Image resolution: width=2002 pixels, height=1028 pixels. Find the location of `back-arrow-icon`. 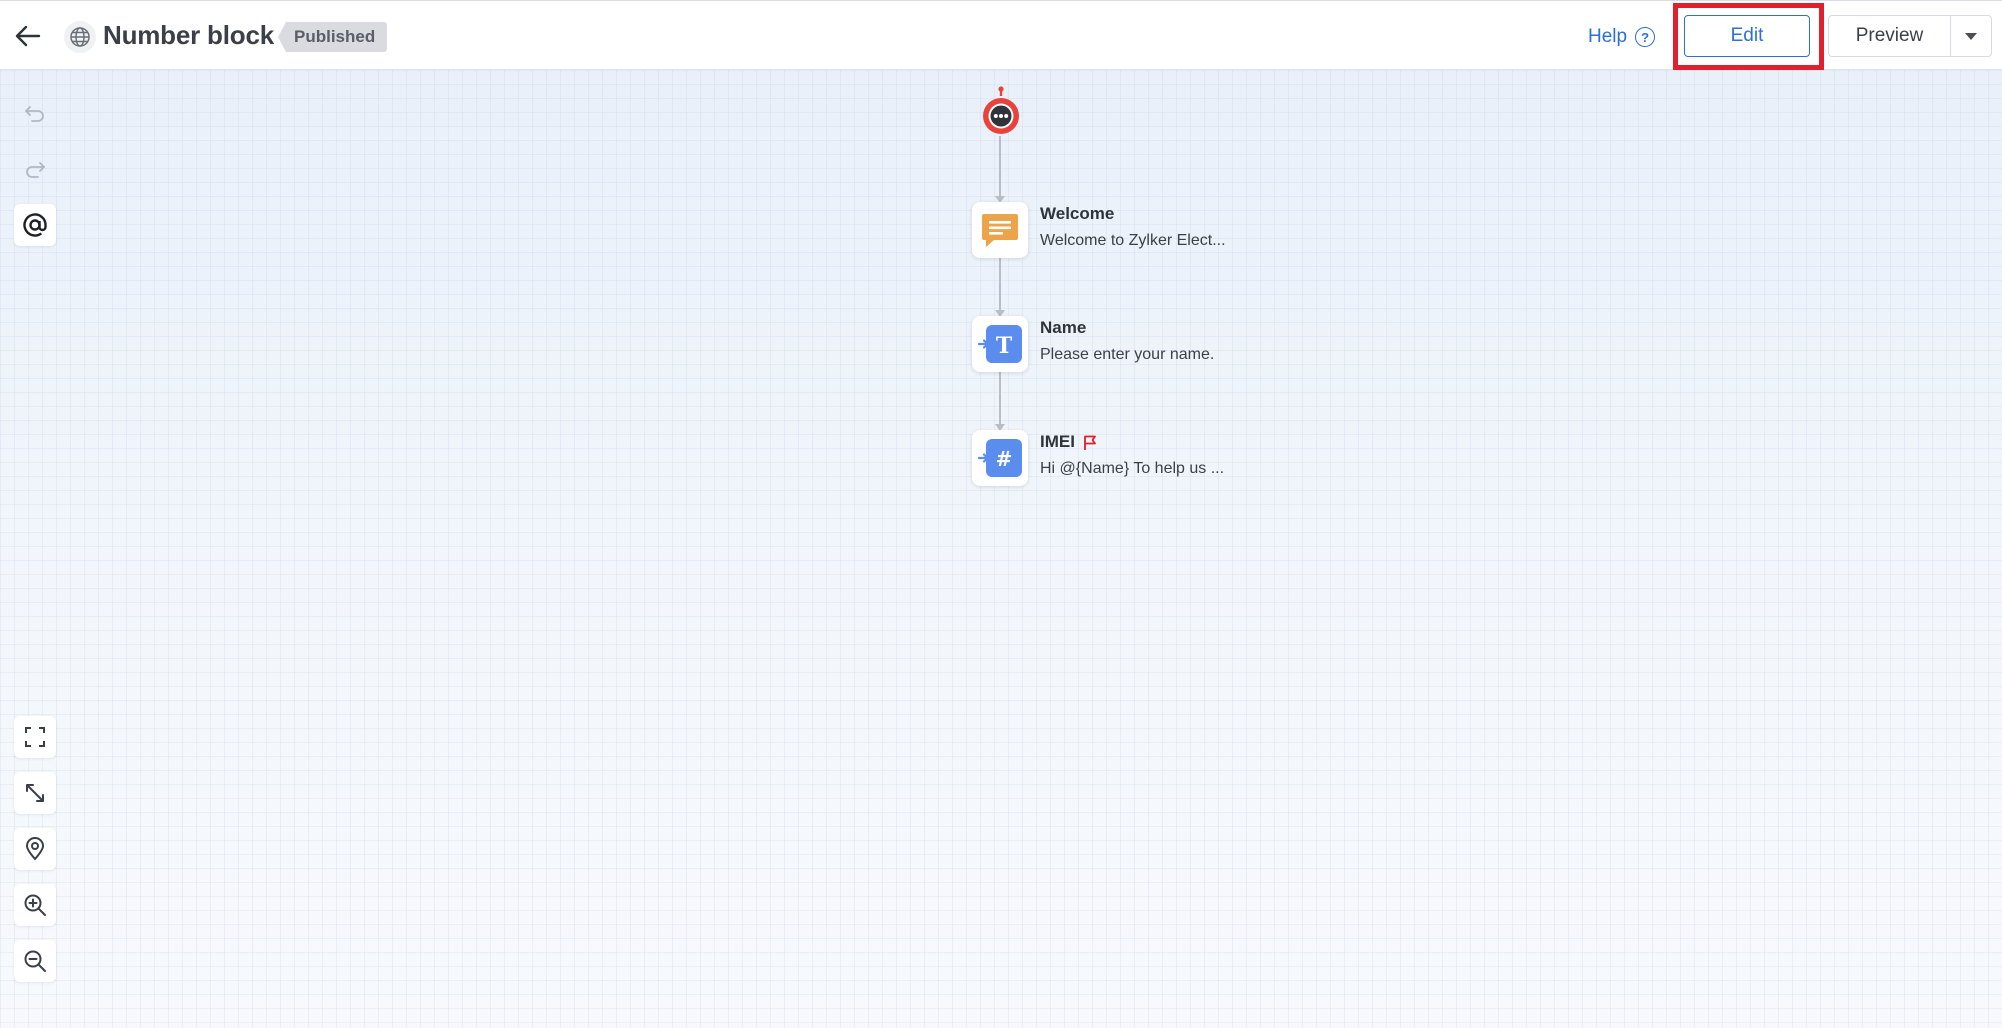

back-arrow-icon is located at coordinates (28, 36).